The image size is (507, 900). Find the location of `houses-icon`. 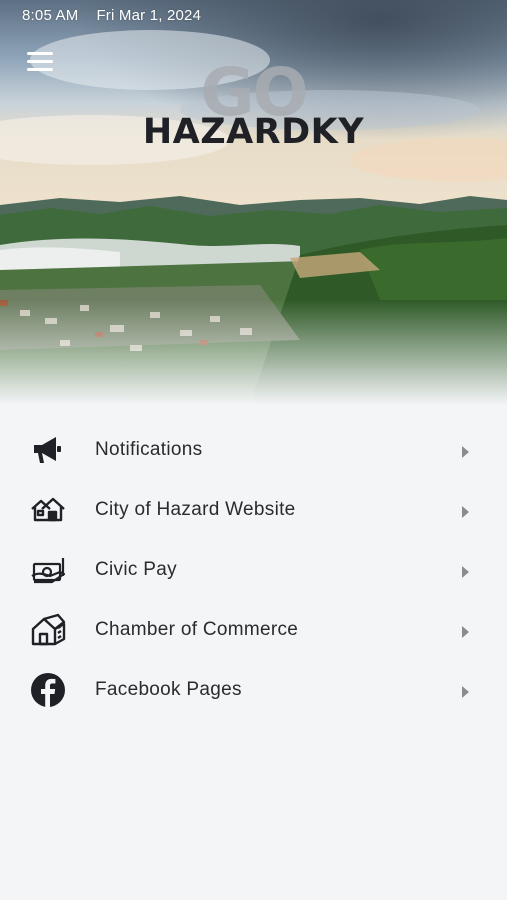

houses-icon is located at coordinates (48, 510).